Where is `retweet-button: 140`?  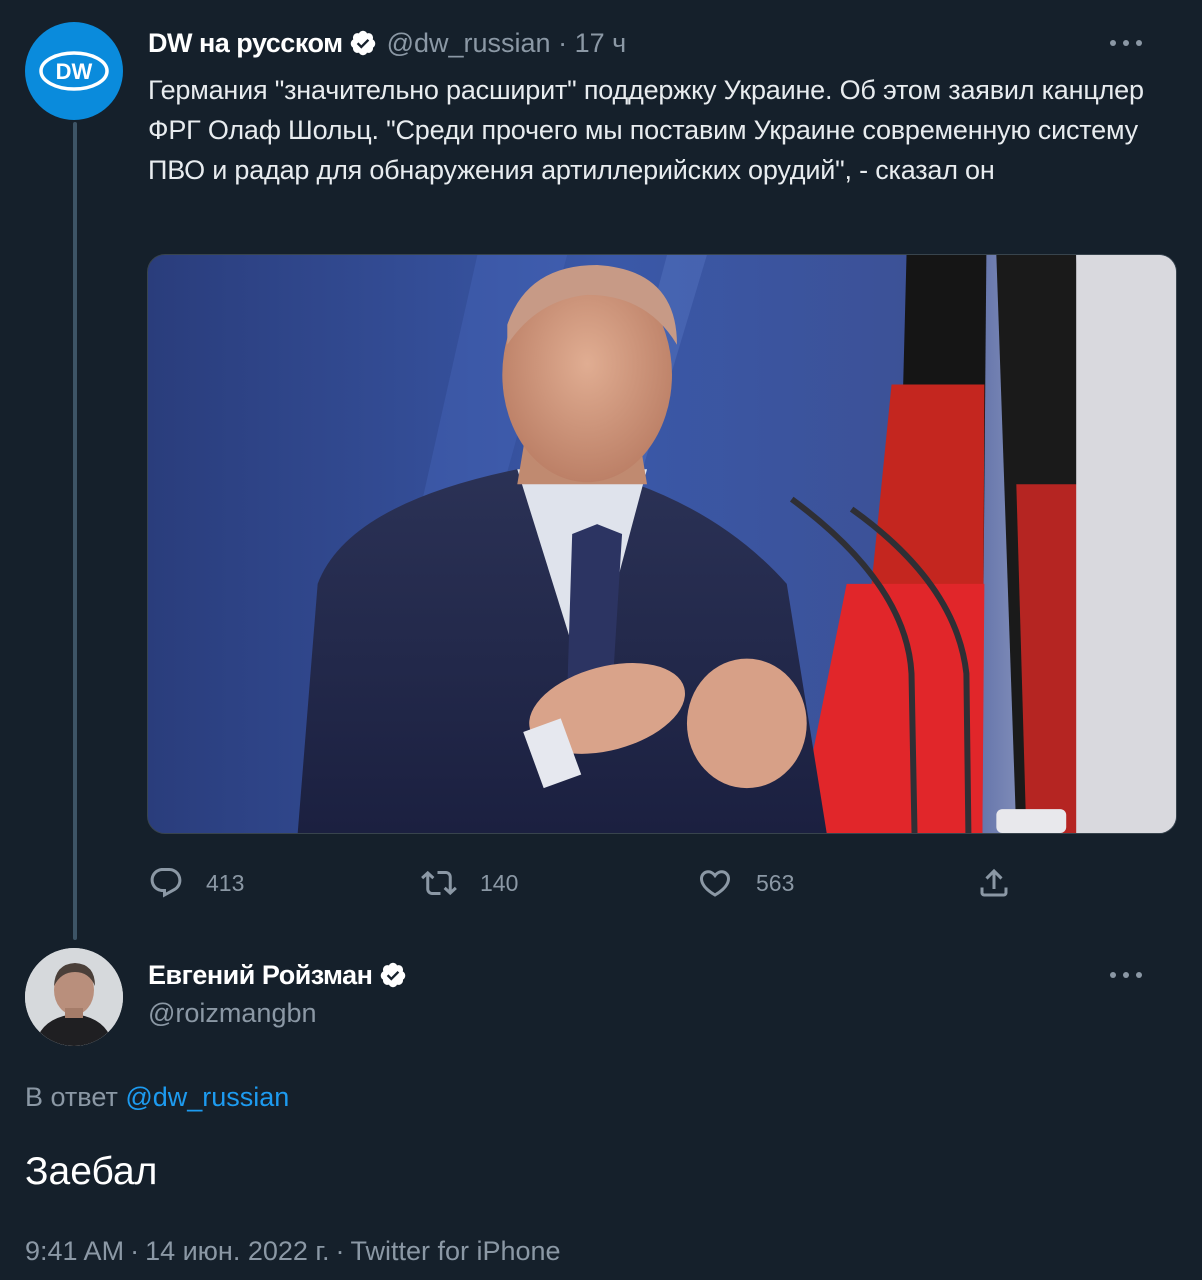 retweet-button: 140 is located at coordinates (469, 883).